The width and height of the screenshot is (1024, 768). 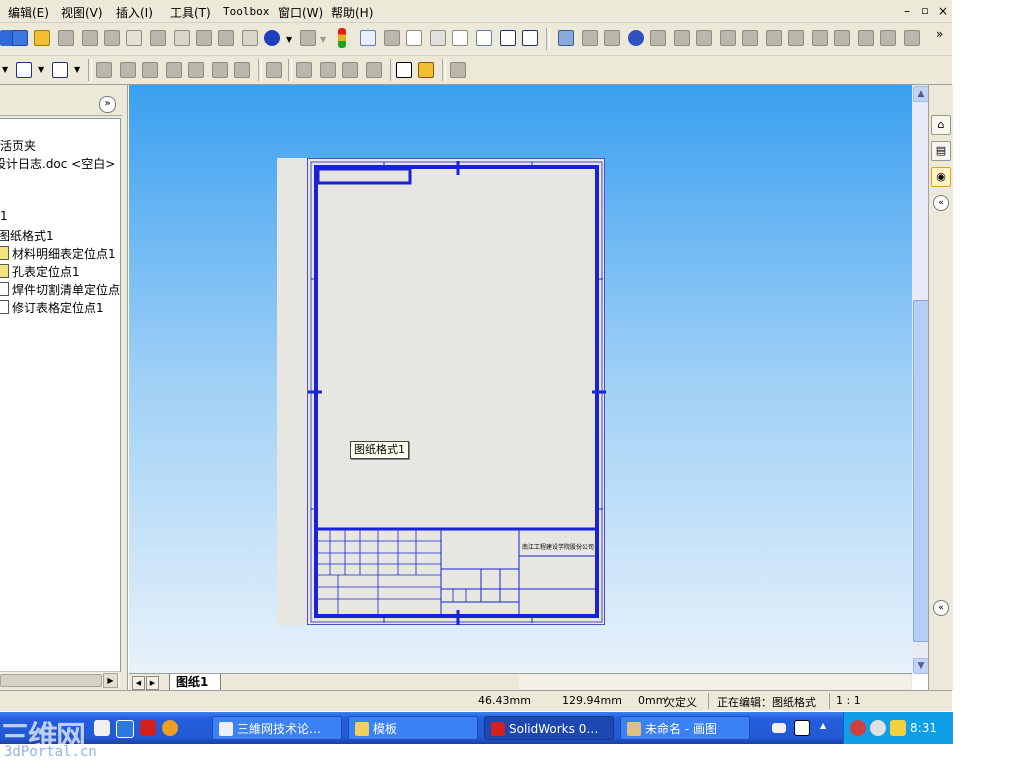 I want to click on single-view-icon, so click(x=842, y=38).